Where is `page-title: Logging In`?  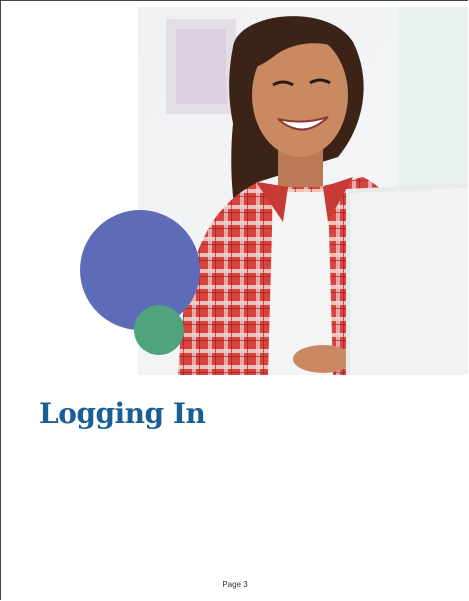 page-title: Logging In is located at coordinates (122, 413).